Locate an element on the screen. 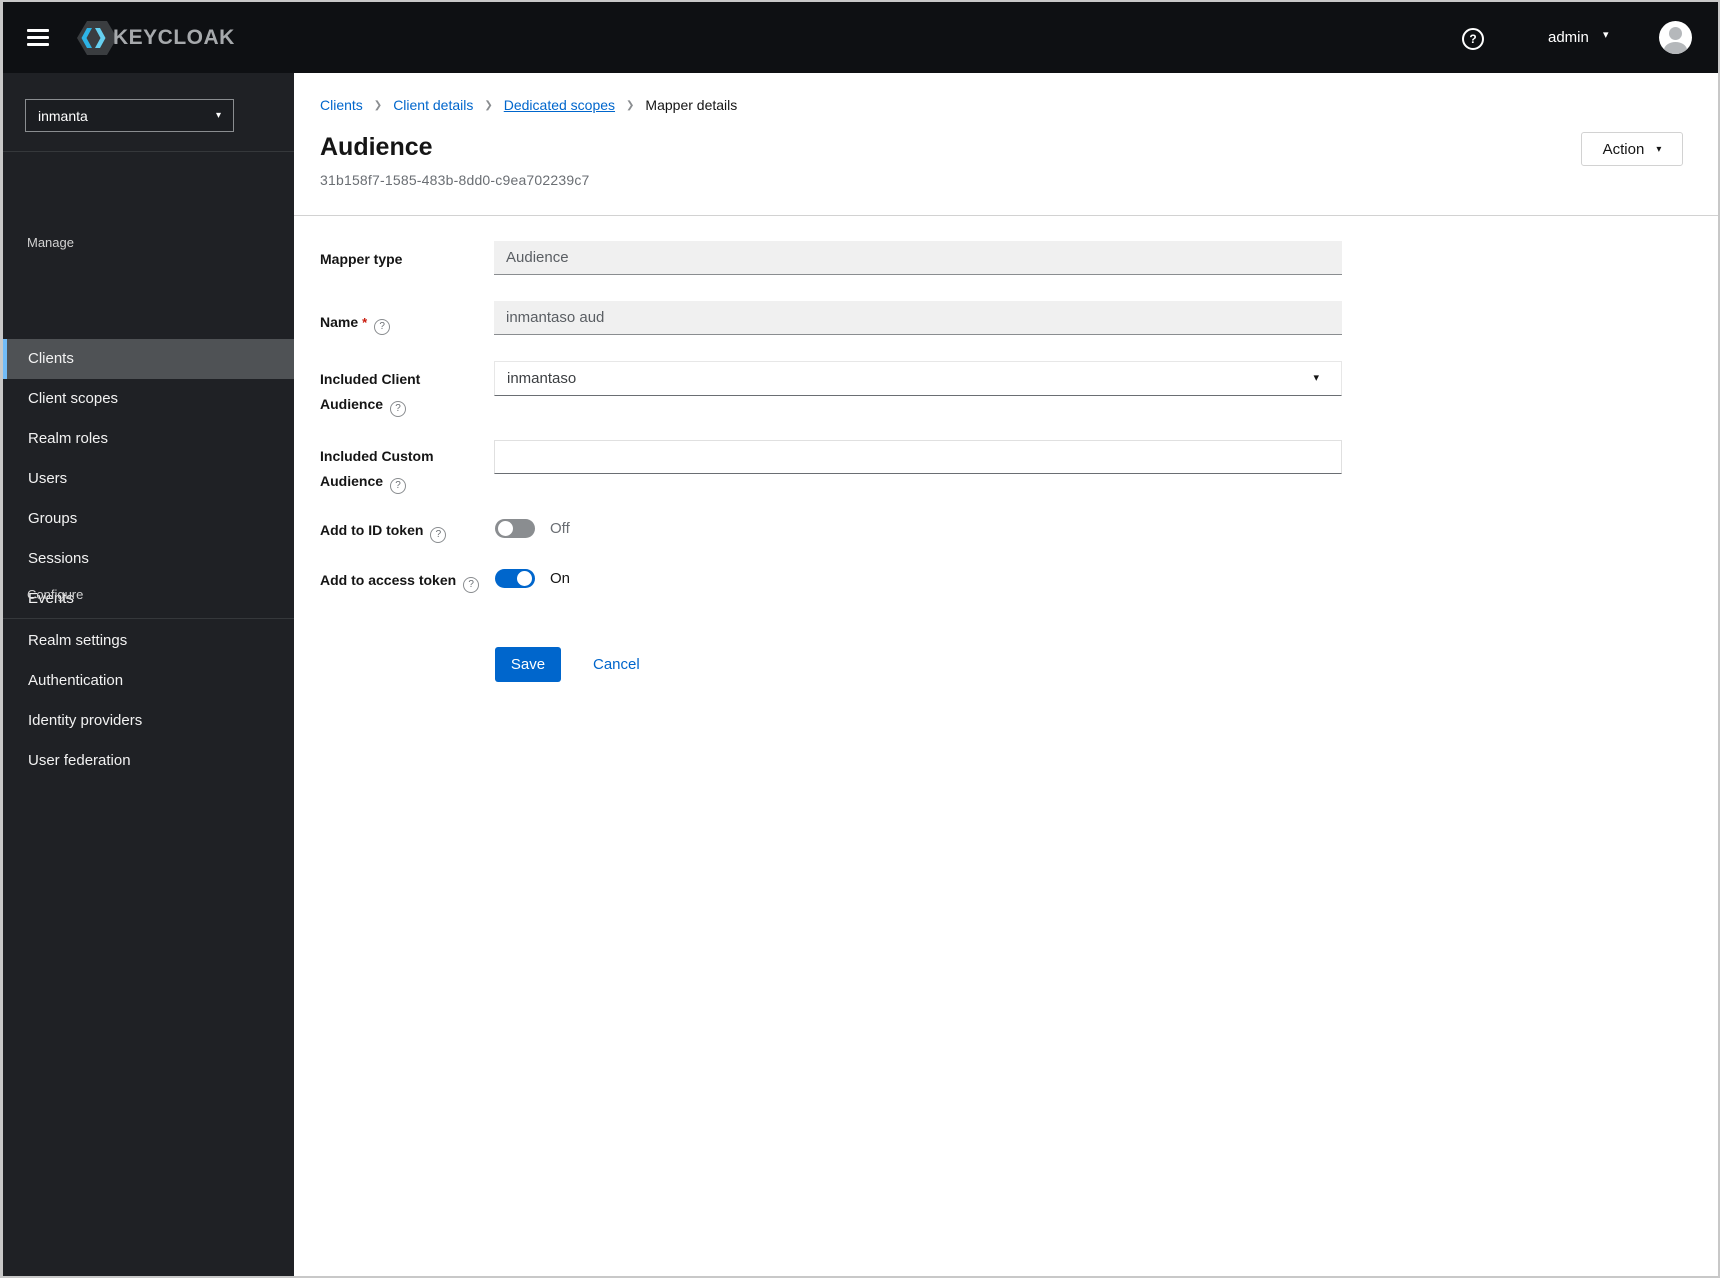 The width and height of the screenshot is (1720, 1278). breadcrumb-item-mapper-details: Mapper details is located at coordinates (691, 105).